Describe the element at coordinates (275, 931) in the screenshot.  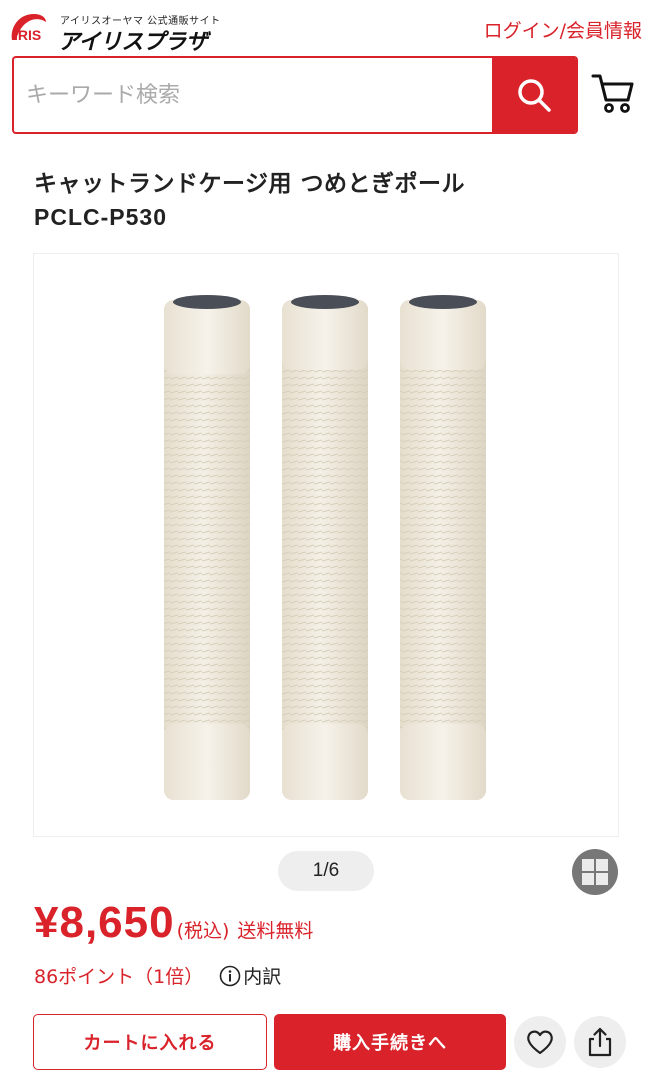
I see `shipping-note: 送料無料` at that location.